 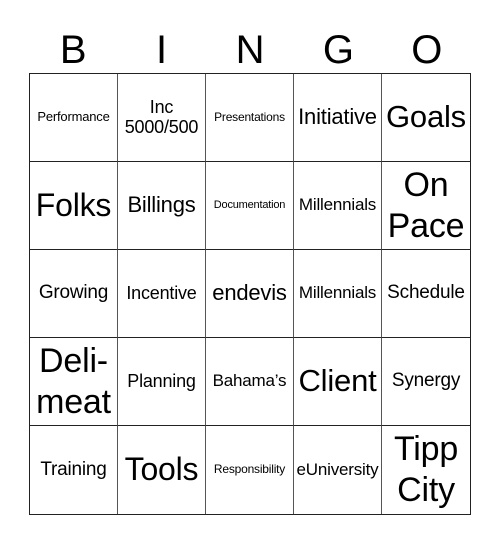 I want to click on bingo-cell: Planning, so click(x=162, y=382).